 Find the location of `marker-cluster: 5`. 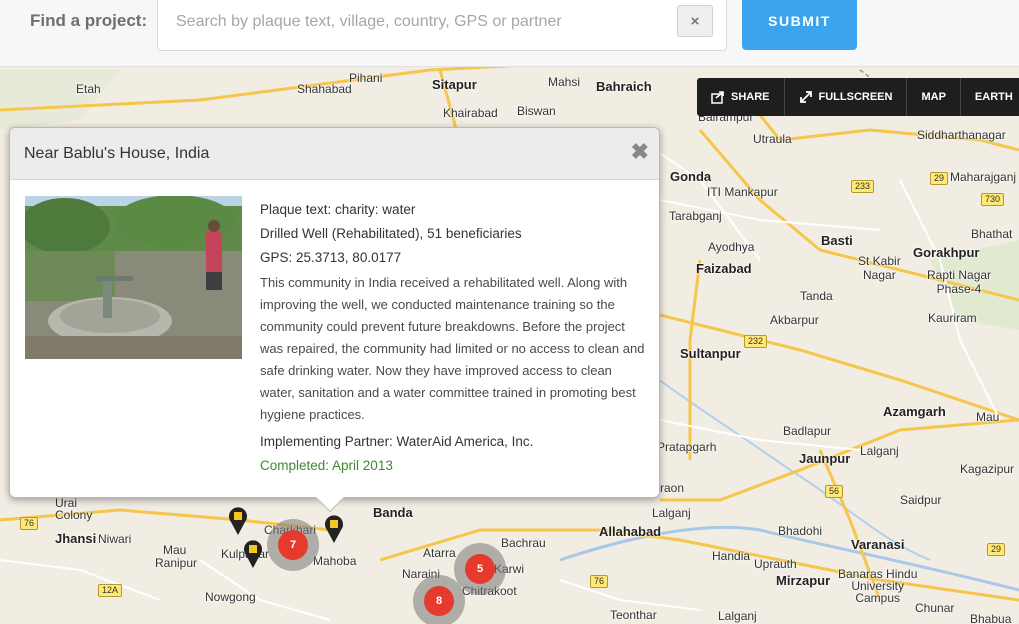

marker-cluster: 5 is located at coordinates (480, 569).